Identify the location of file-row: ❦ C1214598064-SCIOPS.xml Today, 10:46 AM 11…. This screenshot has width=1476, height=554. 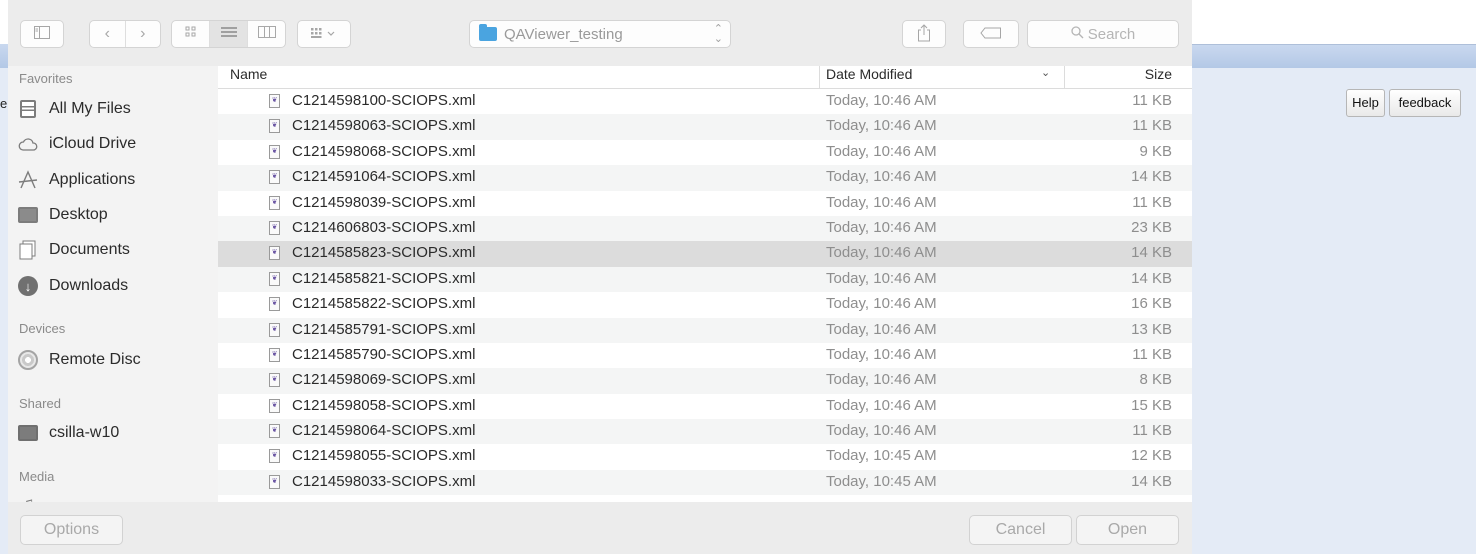
(705, 432).